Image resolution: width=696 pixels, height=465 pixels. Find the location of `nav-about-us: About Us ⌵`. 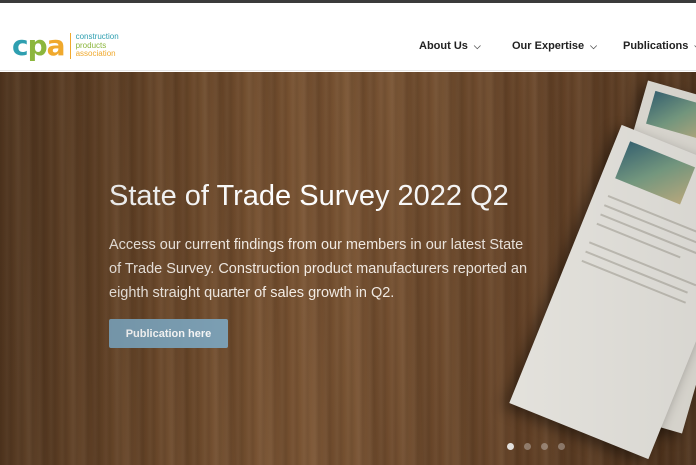

nav-about-us: About Us ⌵ is located at coordinates (450, 46).